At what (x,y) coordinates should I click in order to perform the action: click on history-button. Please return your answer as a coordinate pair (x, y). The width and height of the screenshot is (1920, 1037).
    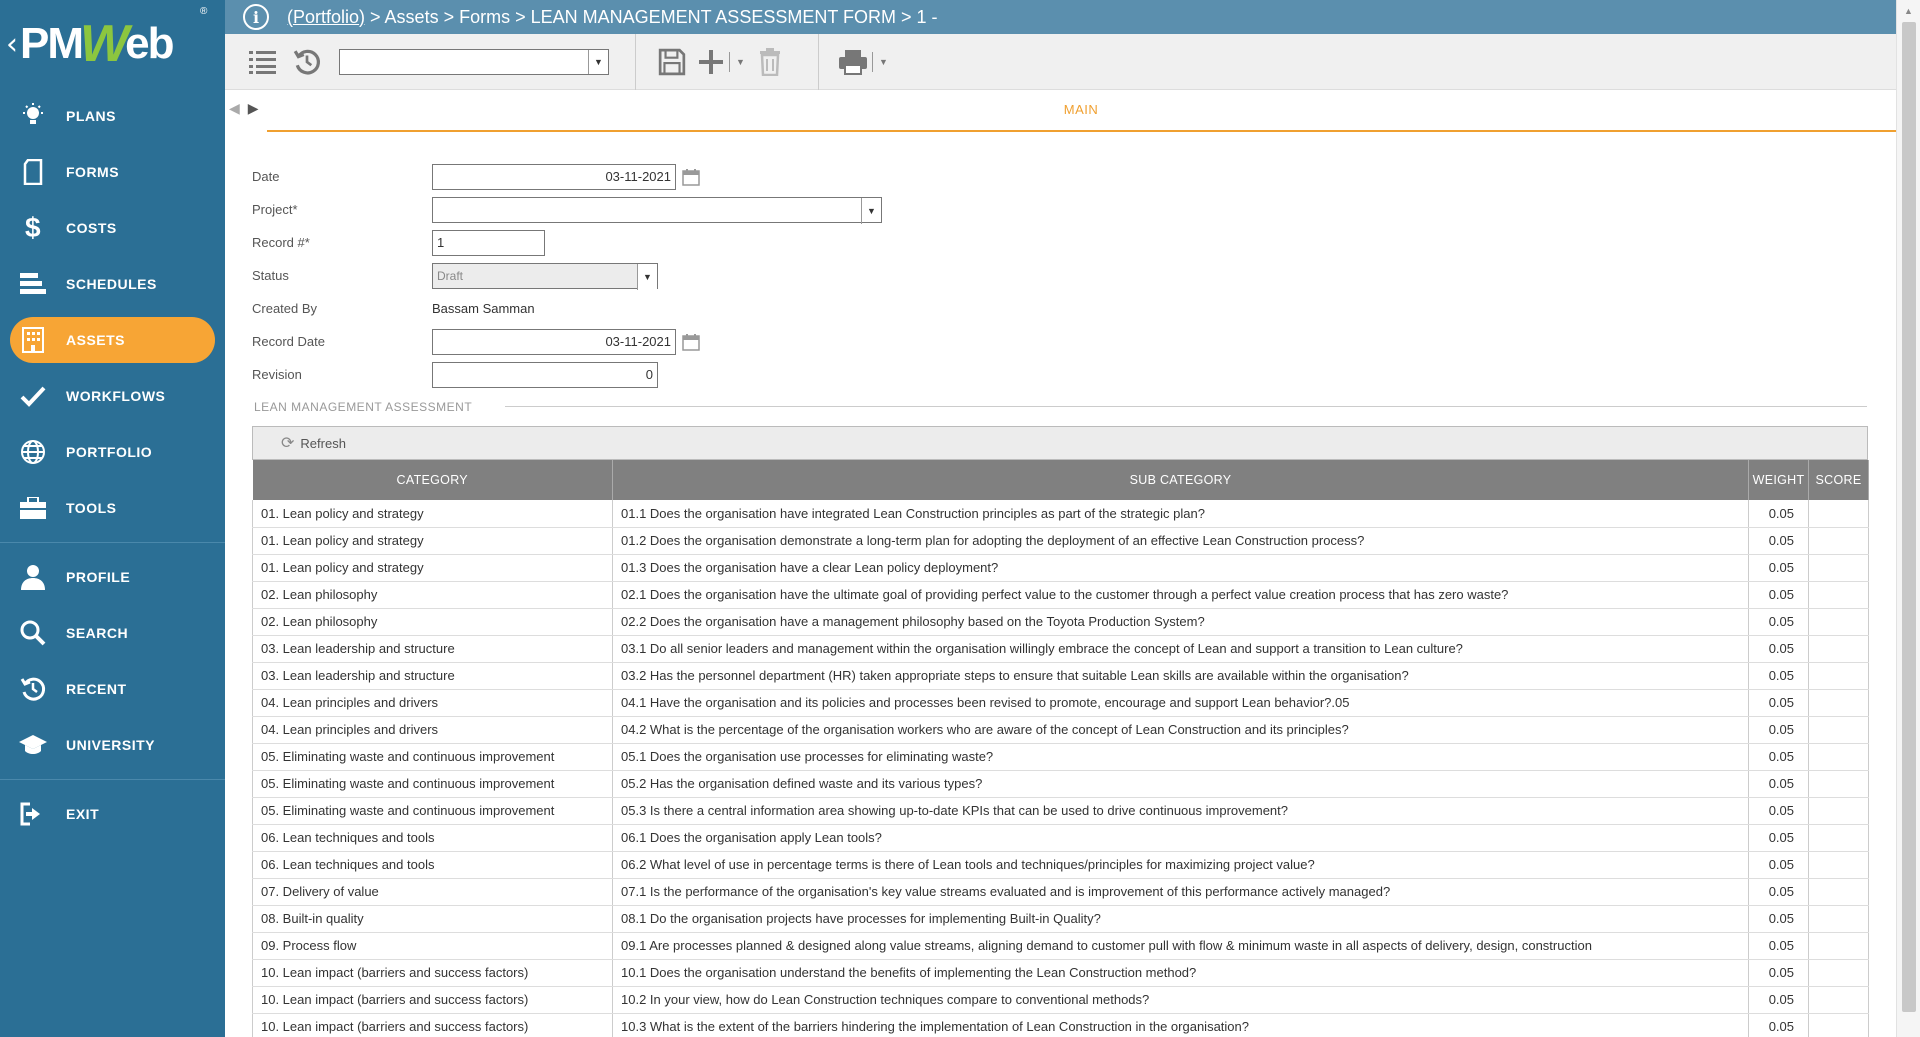
    Looking at the image, I should click on (307, 62).